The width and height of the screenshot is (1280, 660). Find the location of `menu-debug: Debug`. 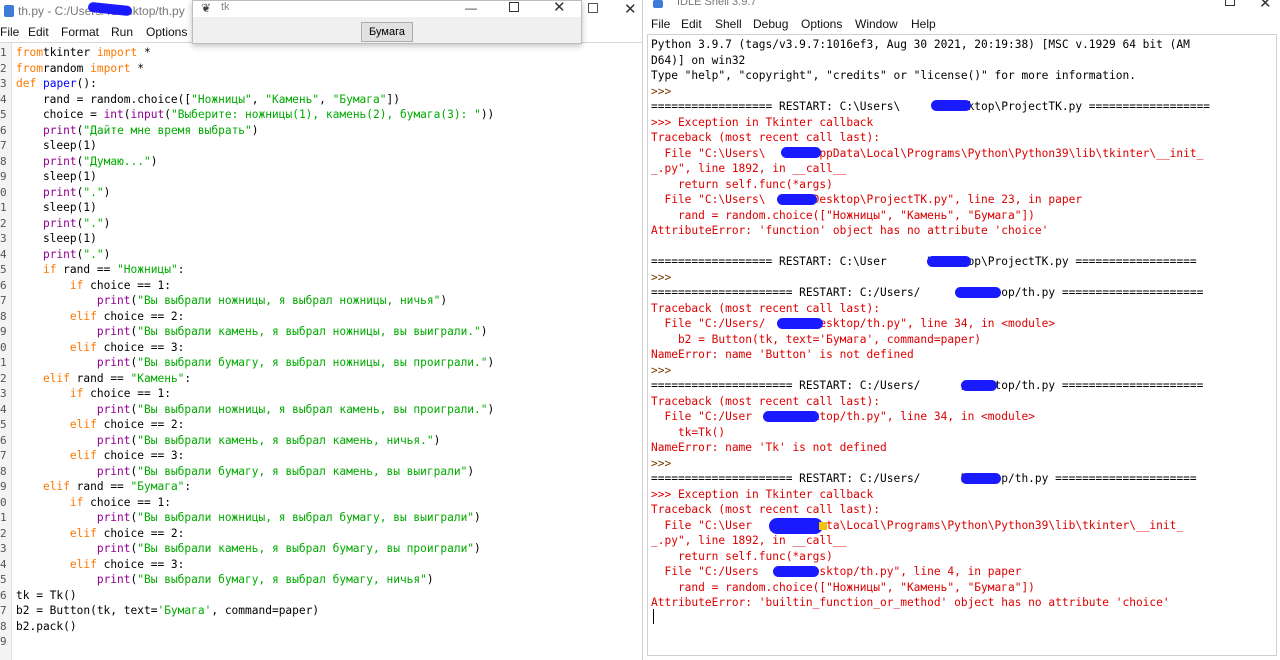

menu-debug: Debug is located at coordinates (770, 24).